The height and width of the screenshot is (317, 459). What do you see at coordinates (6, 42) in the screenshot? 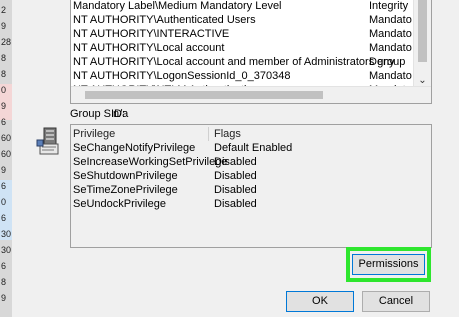
I see `strip-number: 28` at bounding box center [6, 42].